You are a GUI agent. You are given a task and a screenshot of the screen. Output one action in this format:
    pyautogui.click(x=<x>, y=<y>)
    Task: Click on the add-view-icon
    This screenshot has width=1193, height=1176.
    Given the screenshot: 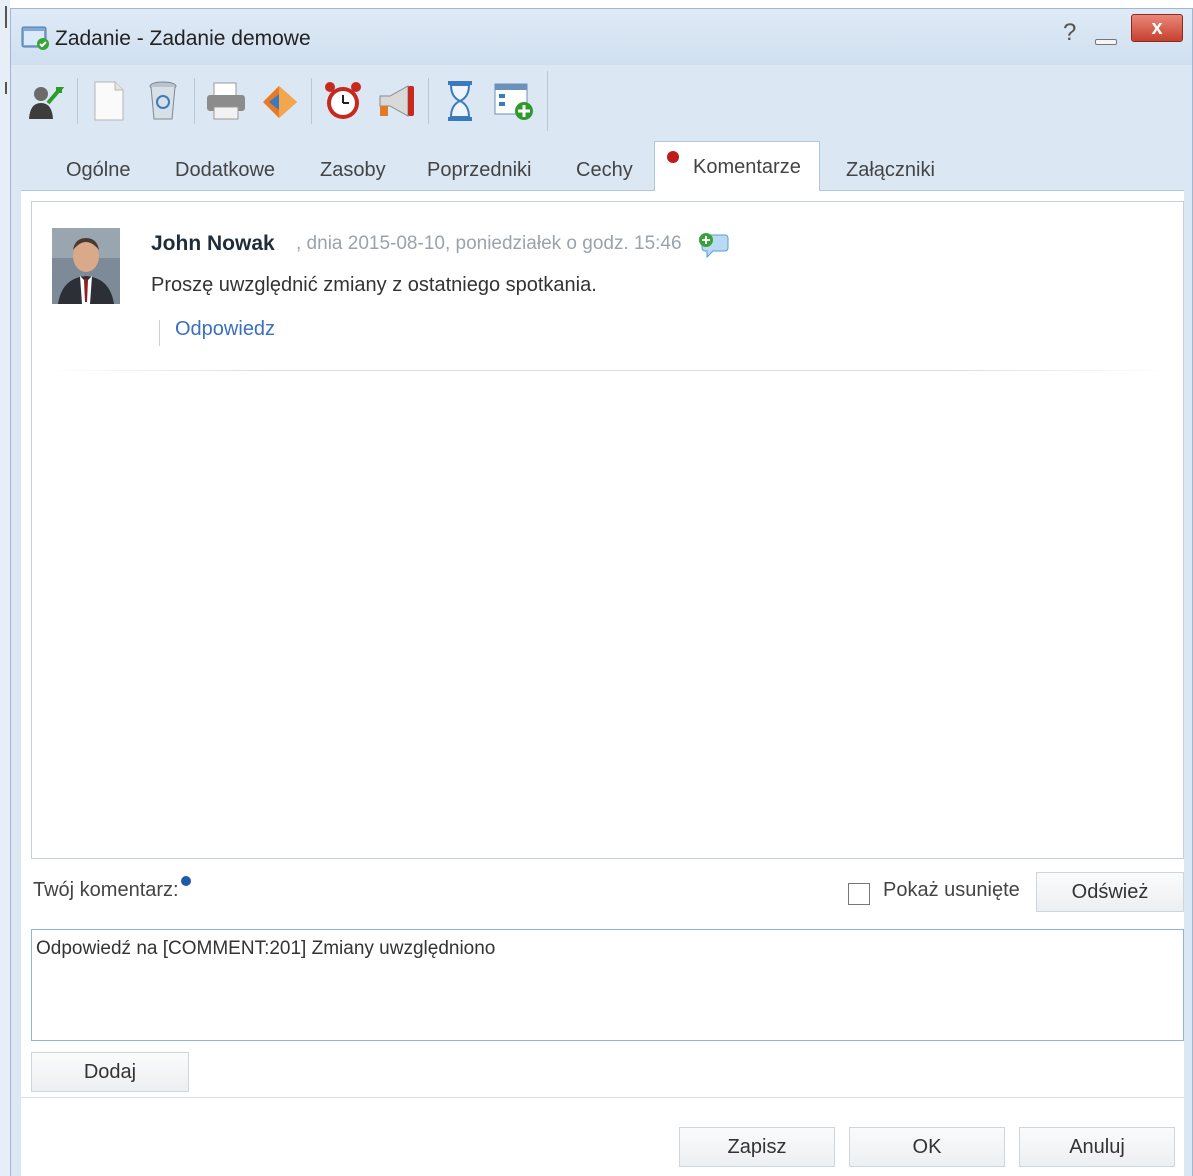 What is the action you would take?
    pyautogui.click(x=513, y=101)
    